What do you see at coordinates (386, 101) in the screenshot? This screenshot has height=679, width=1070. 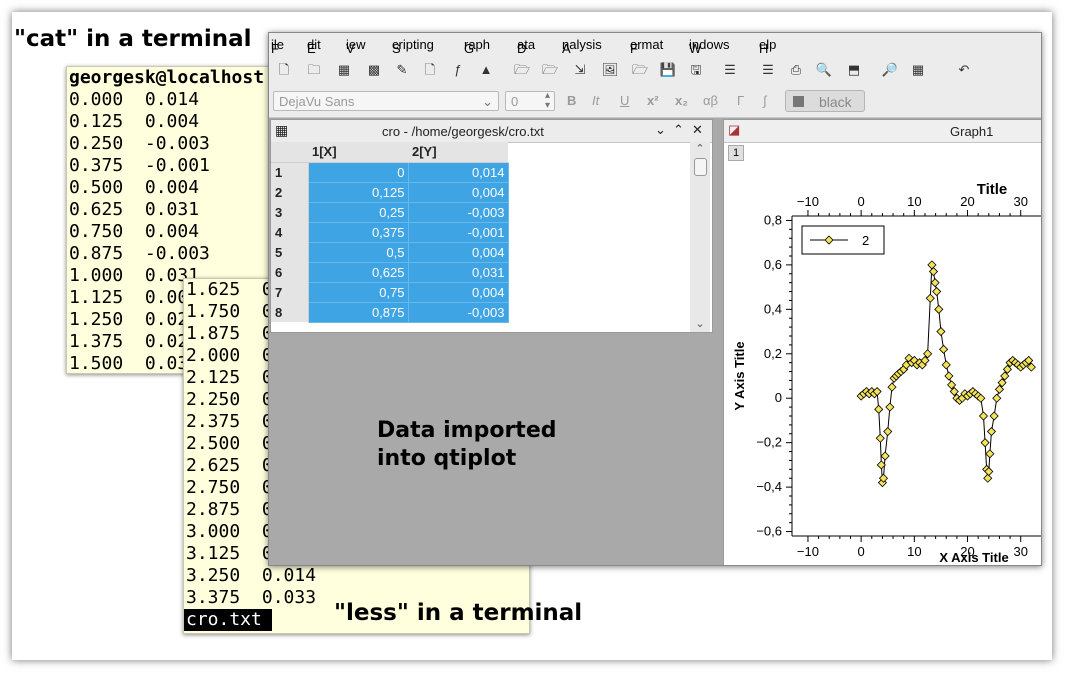 I see `font-family-select: DejaVu Sans ⌄` at bounding box center [386, 101].